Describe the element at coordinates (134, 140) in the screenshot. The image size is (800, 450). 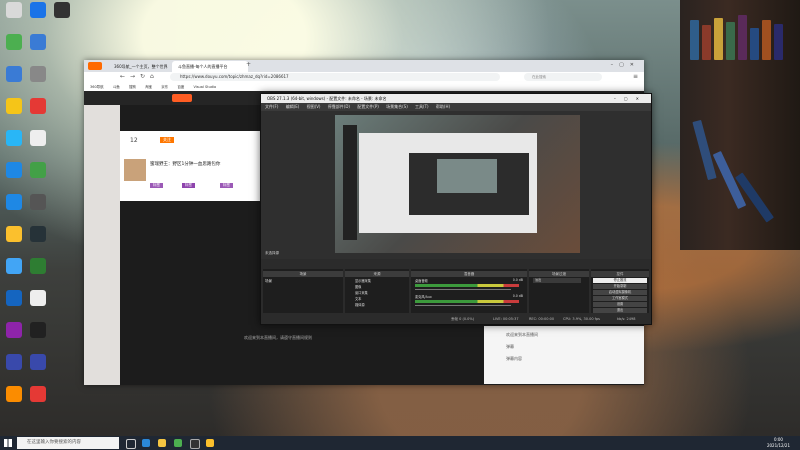
I see `viewer-count: 12` at that location.